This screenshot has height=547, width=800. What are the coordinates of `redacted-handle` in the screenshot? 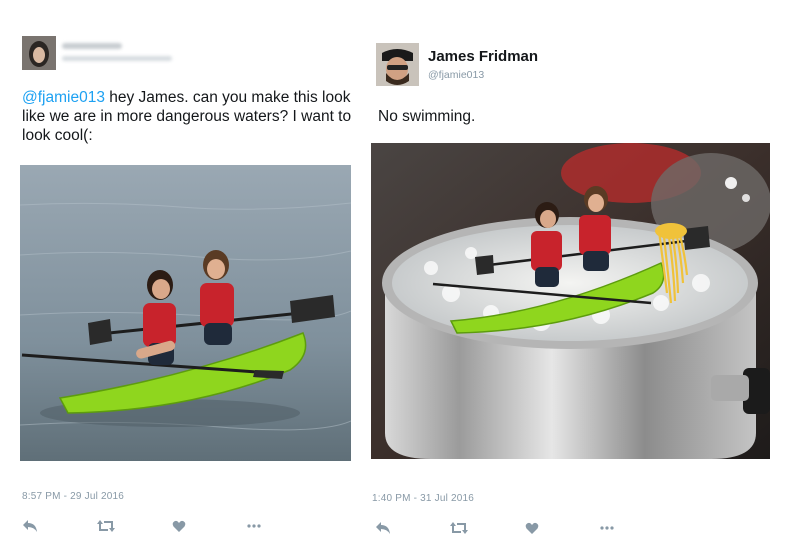 It's located at (117, 58).